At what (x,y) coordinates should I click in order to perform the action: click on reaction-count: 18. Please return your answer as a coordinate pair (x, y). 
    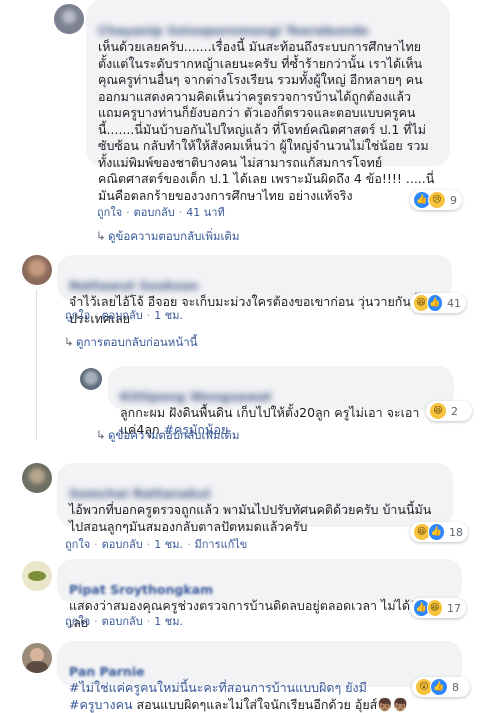
    Looking at the image, I should click on (456, 532).